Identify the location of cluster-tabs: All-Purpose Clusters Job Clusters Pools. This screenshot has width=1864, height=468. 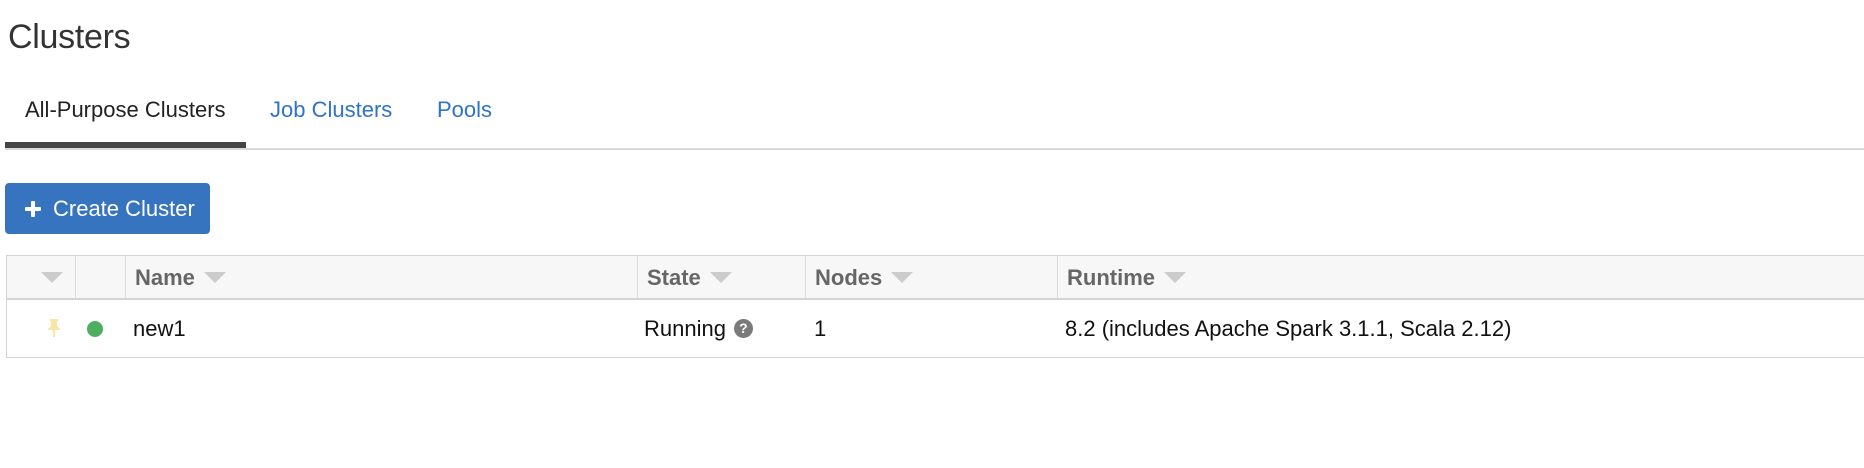
(934, 121).